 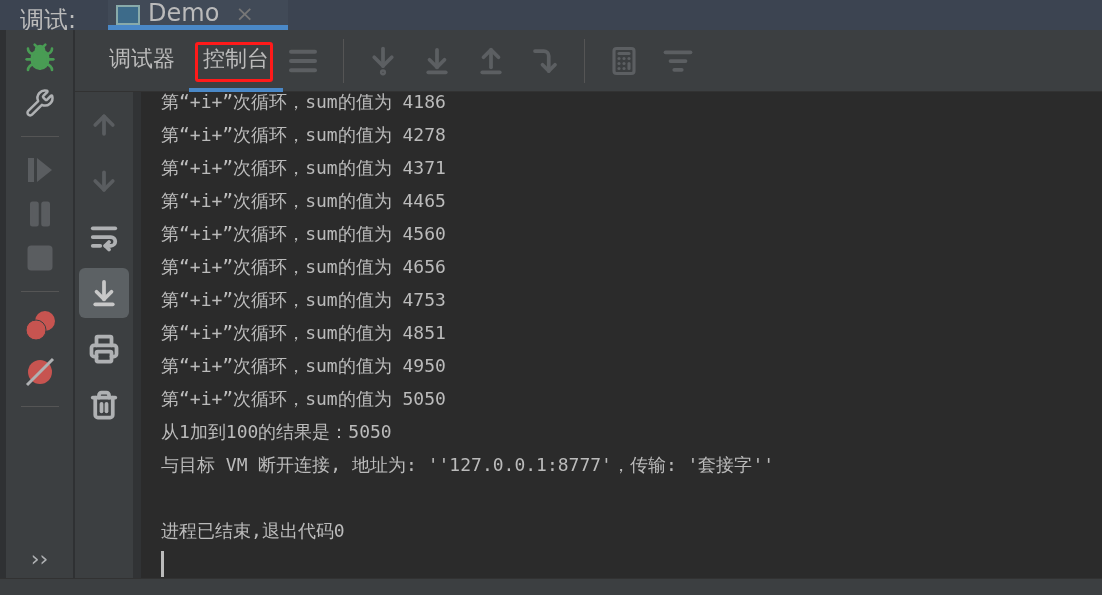 I want to click on console-line: 第“+i+”次循环，sum的值为 4656, so click(x=303, y=267).